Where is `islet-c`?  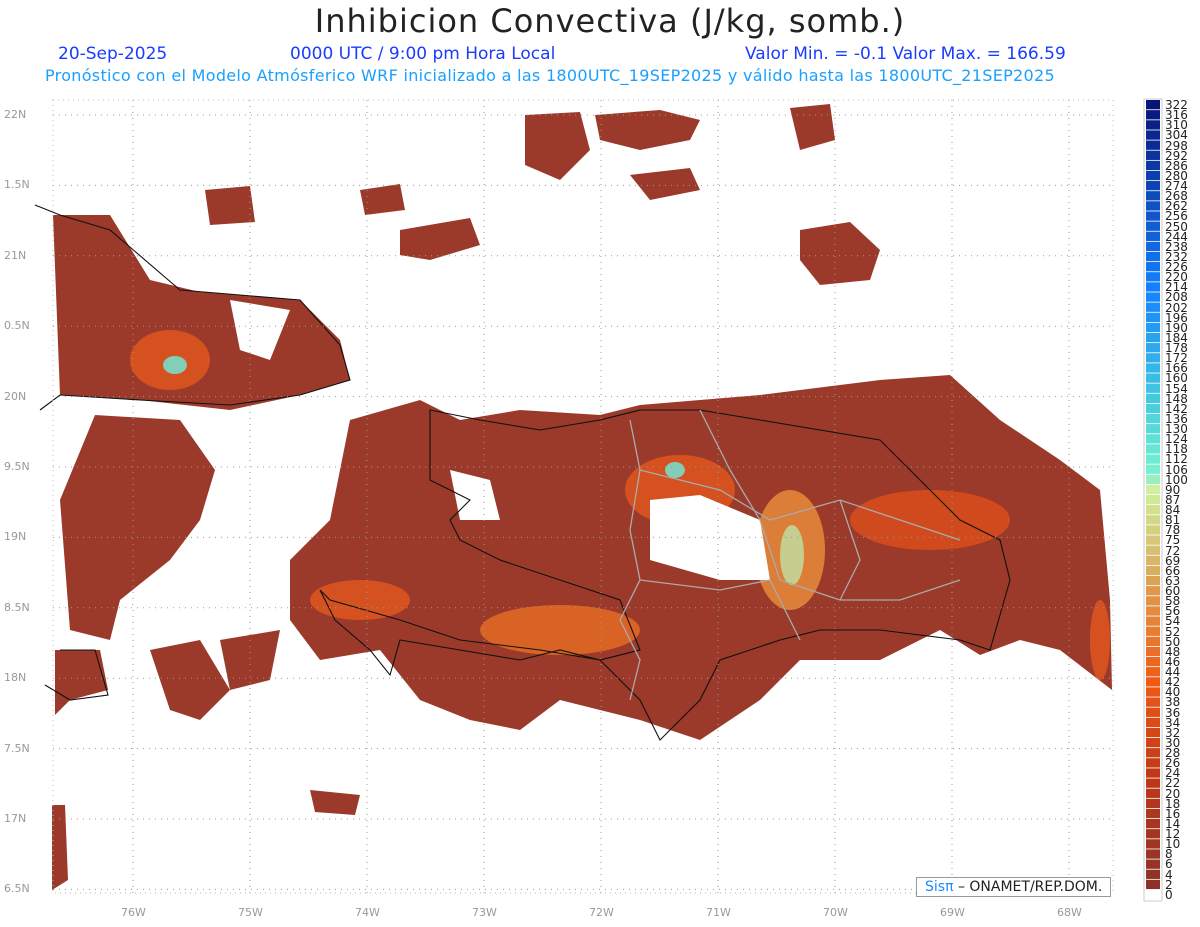 islet-c is located at coordinates (190, 680).